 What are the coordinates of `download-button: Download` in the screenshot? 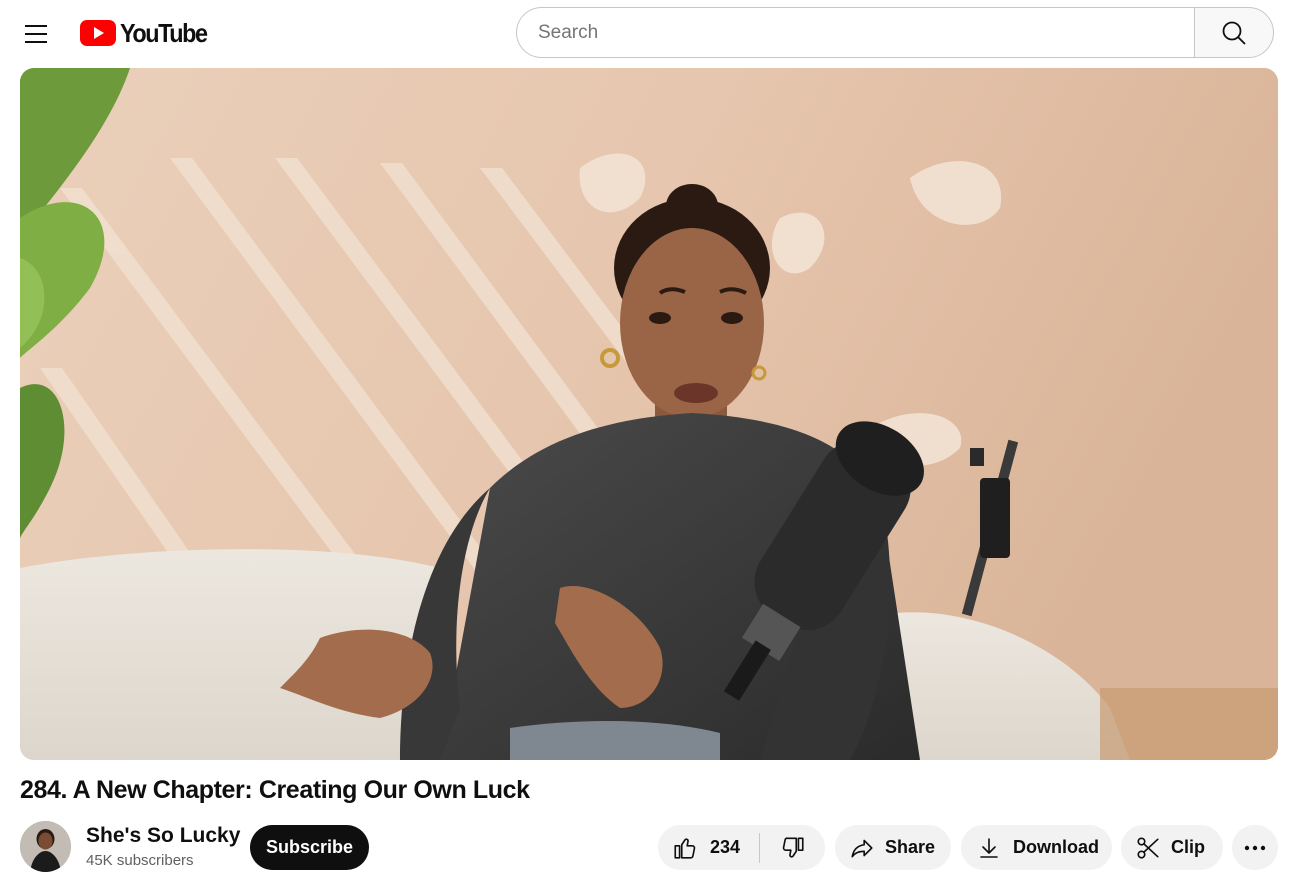 It's located at (1036, 847).